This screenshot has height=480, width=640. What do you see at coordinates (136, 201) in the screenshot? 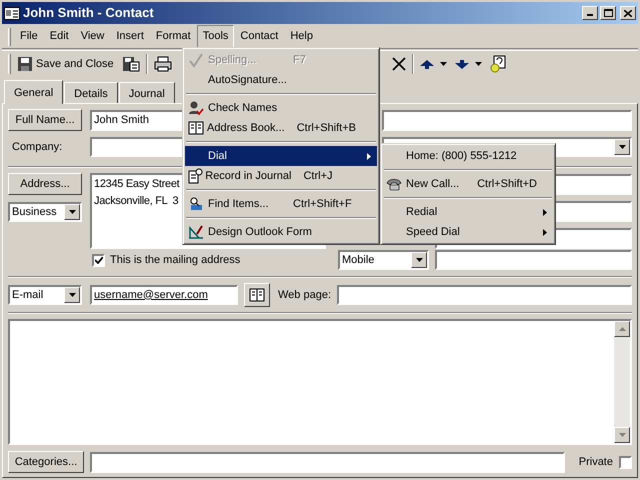
I see `address-line: Jacksonville, FL 3` at bounding box center [136, 201].